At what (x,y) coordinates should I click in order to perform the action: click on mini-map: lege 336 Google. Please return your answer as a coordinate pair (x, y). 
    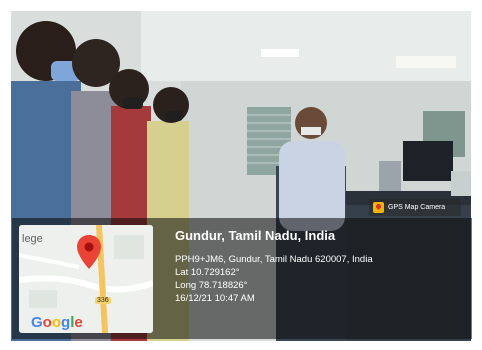
    Looking at the image, I should click on (86, 279).